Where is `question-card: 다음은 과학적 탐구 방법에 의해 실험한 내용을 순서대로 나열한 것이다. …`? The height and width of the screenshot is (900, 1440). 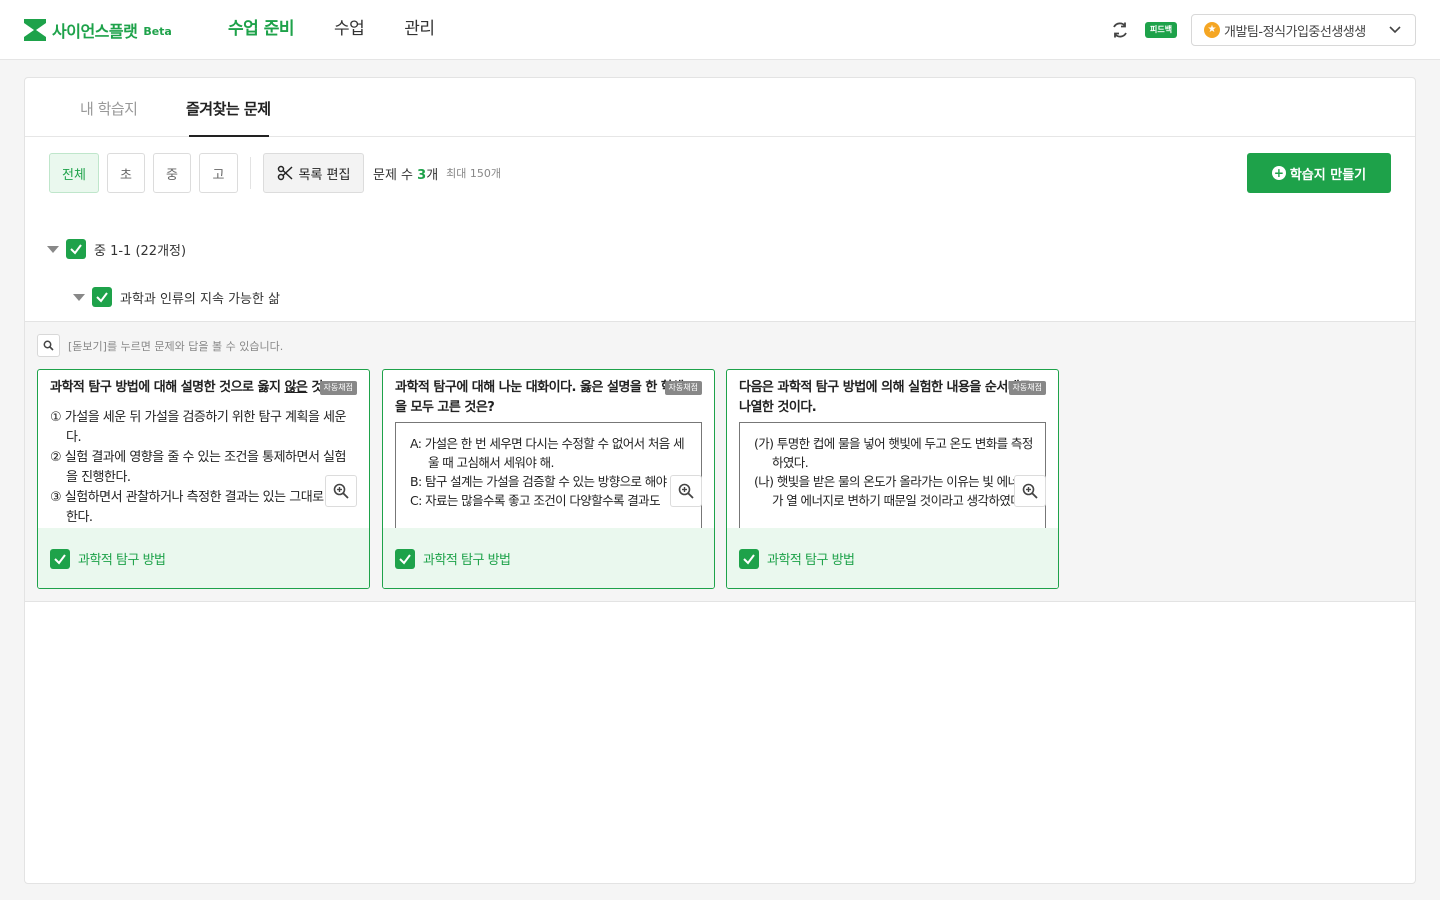 question-card: 다음은 과학적 탐구 방법에 의해 실험한 내용을 순서대로 나열한 것이다. … is located at coordinates (892, 479).